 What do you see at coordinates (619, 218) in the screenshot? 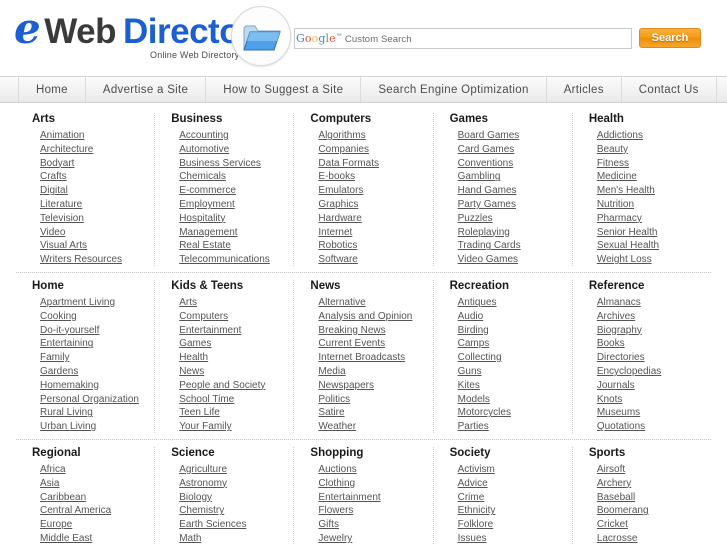
I see `category-link: Pharmacy` at bounding box center [619, 218].